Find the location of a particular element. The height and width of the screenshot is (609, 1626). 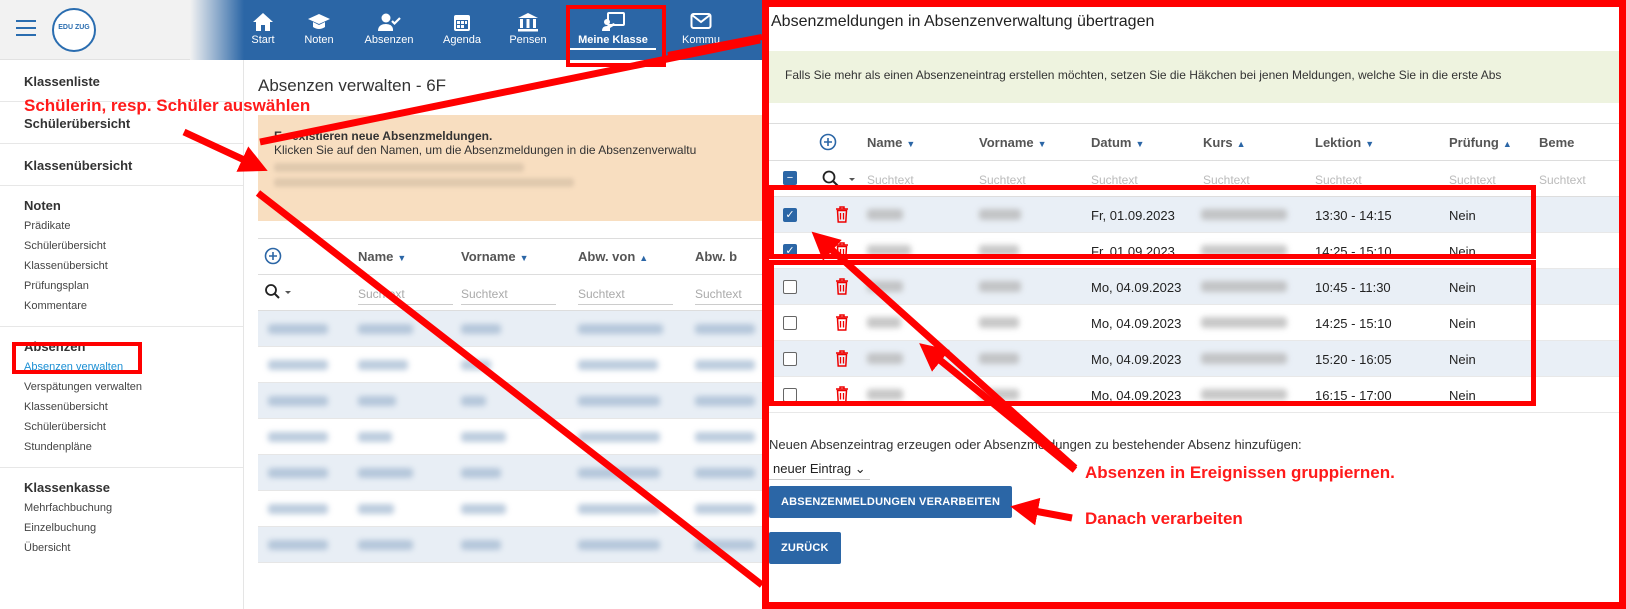

sidebar-item: Einzelbuchung is located at coordinates (133, 528).